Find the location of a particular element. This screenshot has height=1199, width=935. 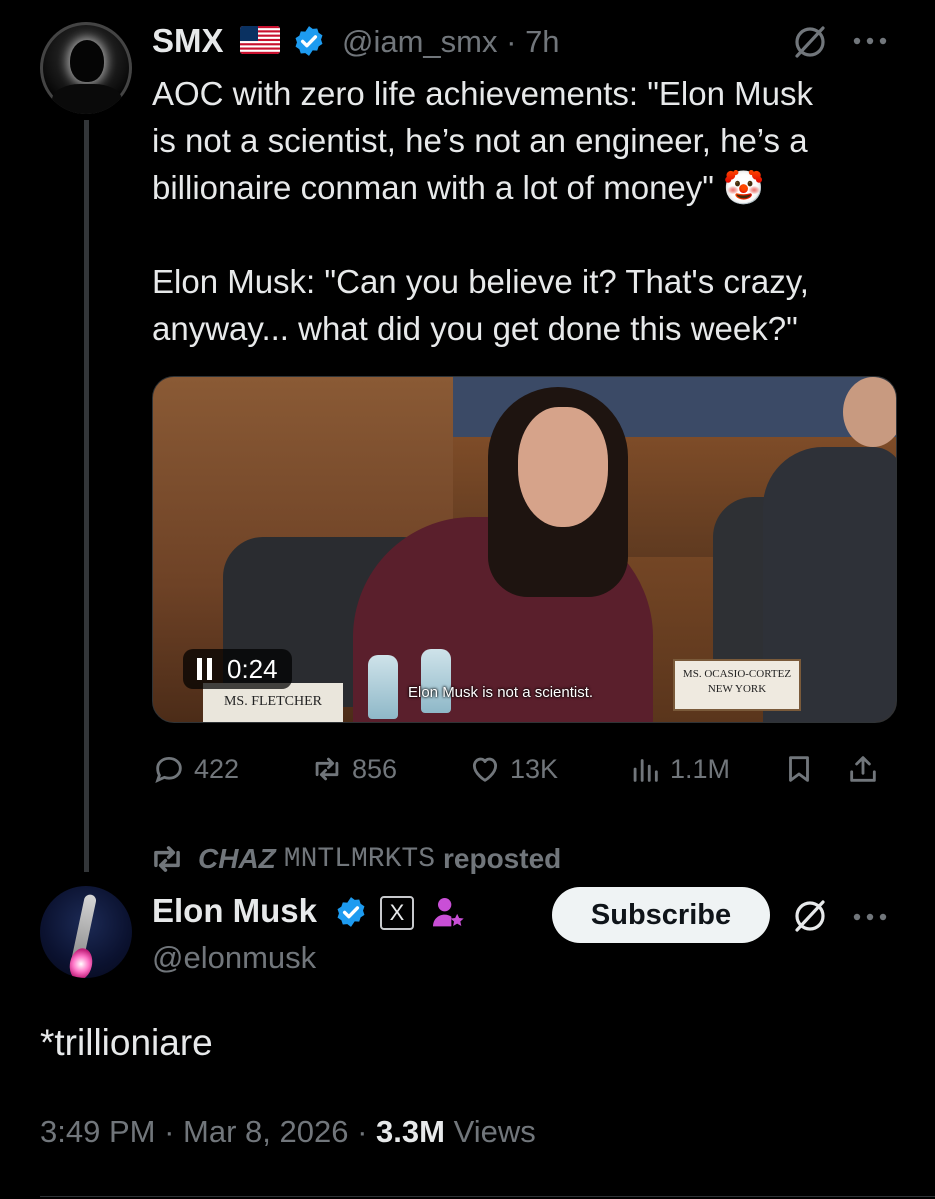

subscribe-button: Subscribe is located at coordinates (661, 915).